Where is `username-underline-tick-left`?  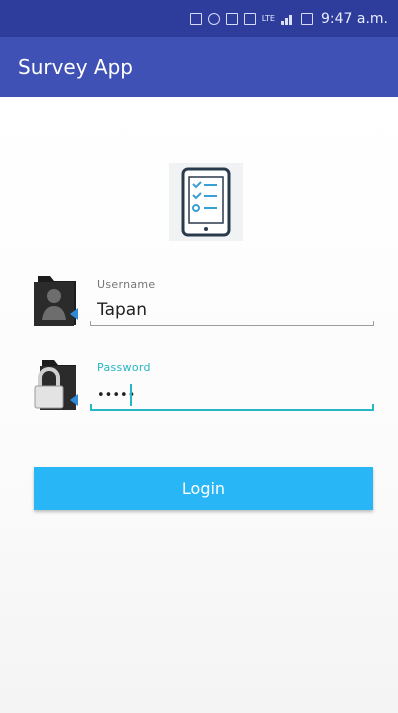 username-underline-tick-left is located at coordinates (90, 323).